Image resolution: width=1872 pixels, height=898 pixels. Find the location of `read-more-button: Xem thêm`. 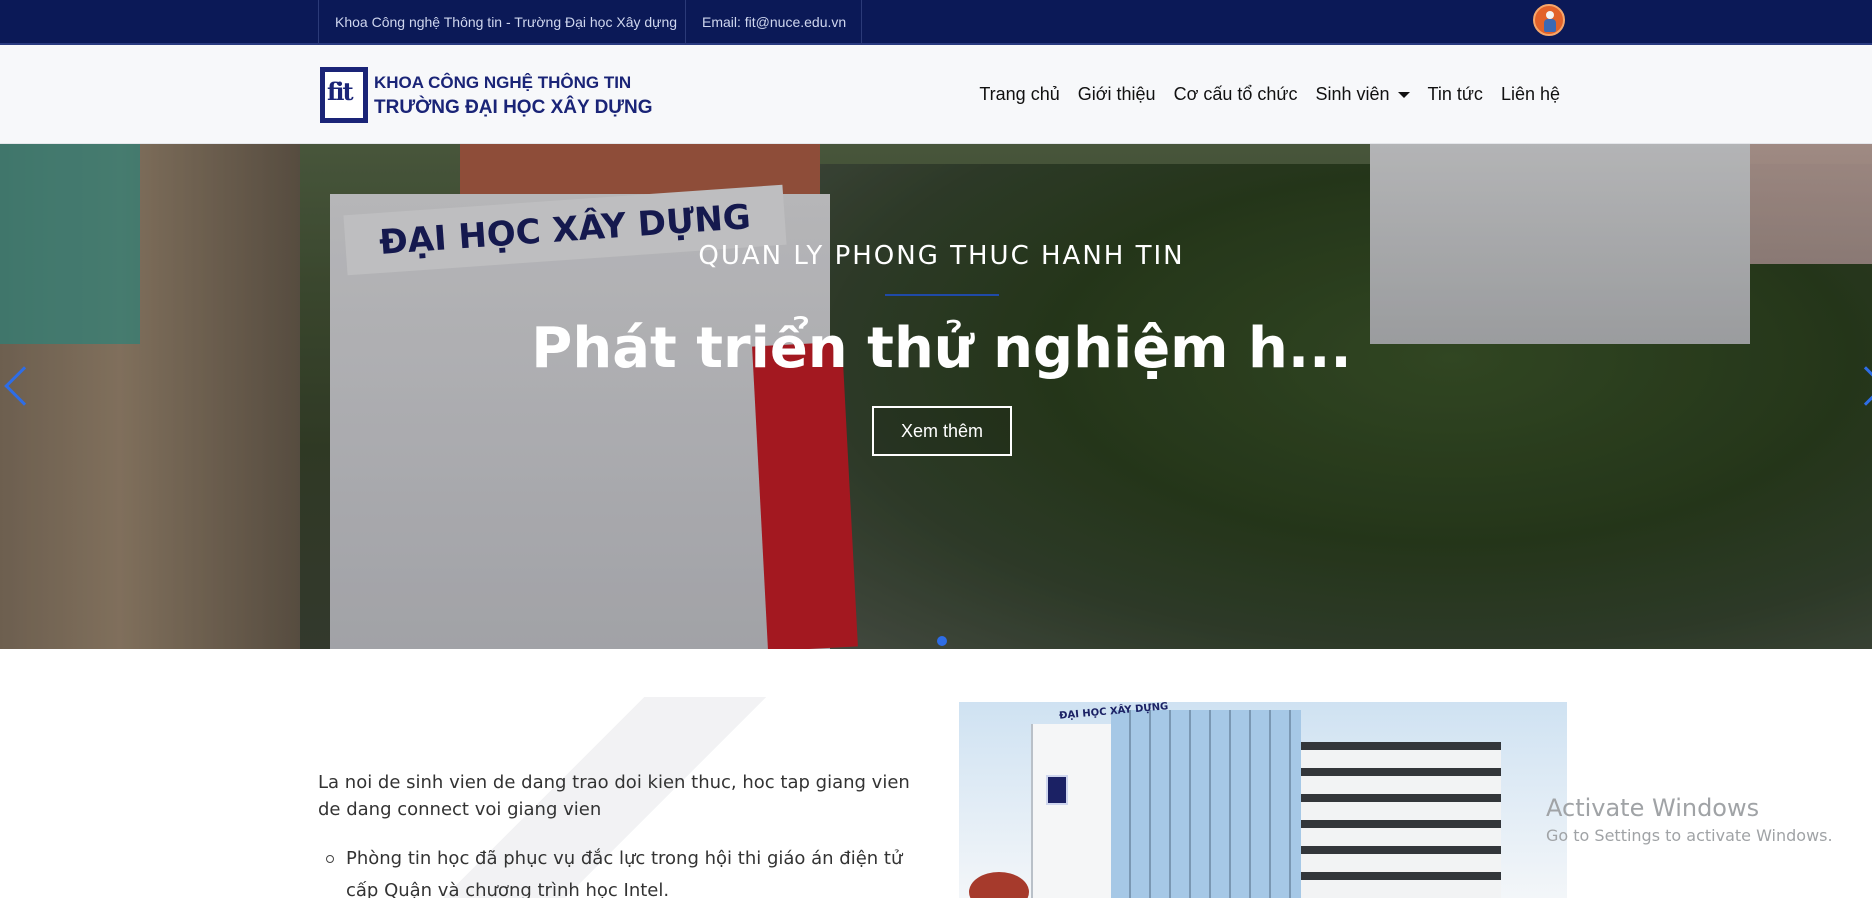

read-more-button: Xem thêm is located at coordinates (942, 431).